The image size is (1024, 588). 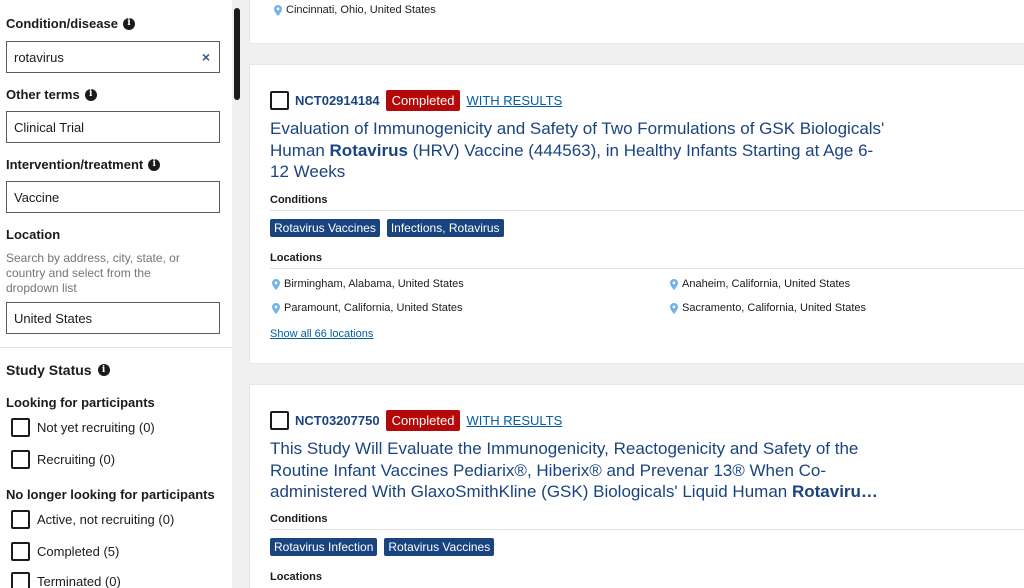 I want to click on sidebar-scrollbar-thumb, so click(x=237, y=54).